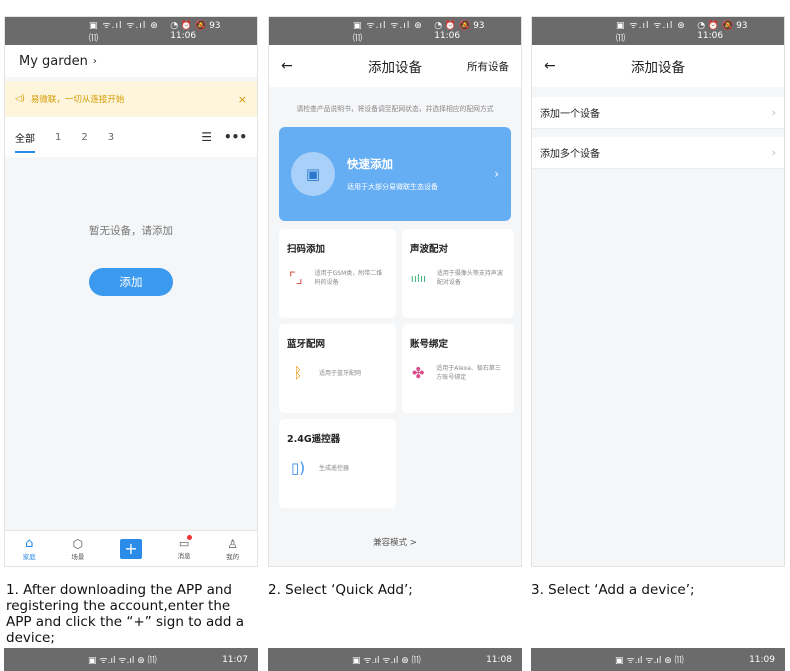 This screenshot has width=790, height=671. Describe the element at coordinates (235, 137) in the screenshot. I see `more-icon: •••` at that location.